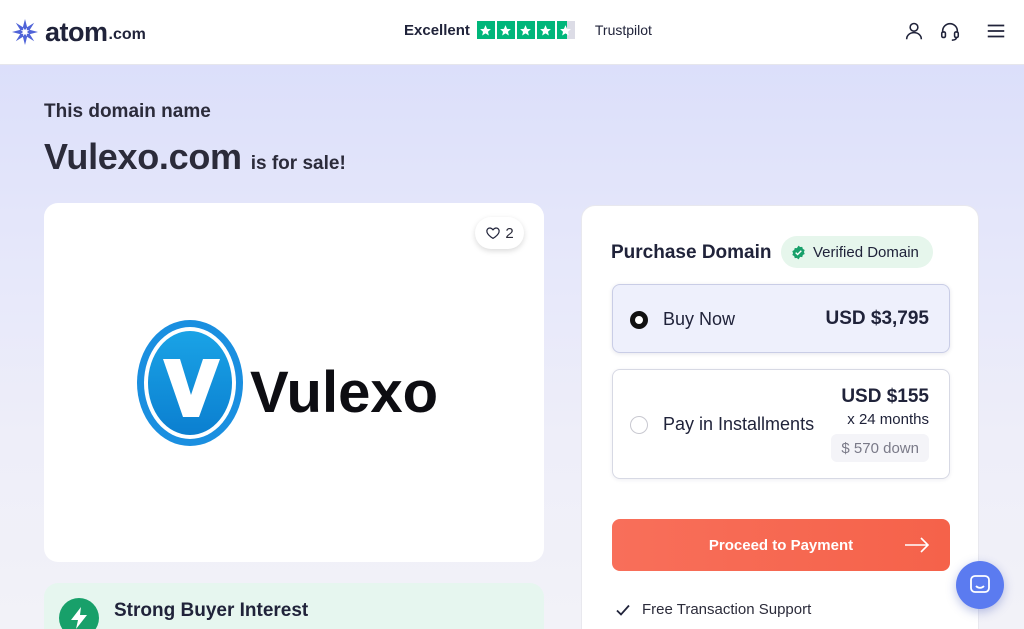 This screenshot has height=629, width=1024. I want to click on logo-suffix: .com, so click(127, 34).